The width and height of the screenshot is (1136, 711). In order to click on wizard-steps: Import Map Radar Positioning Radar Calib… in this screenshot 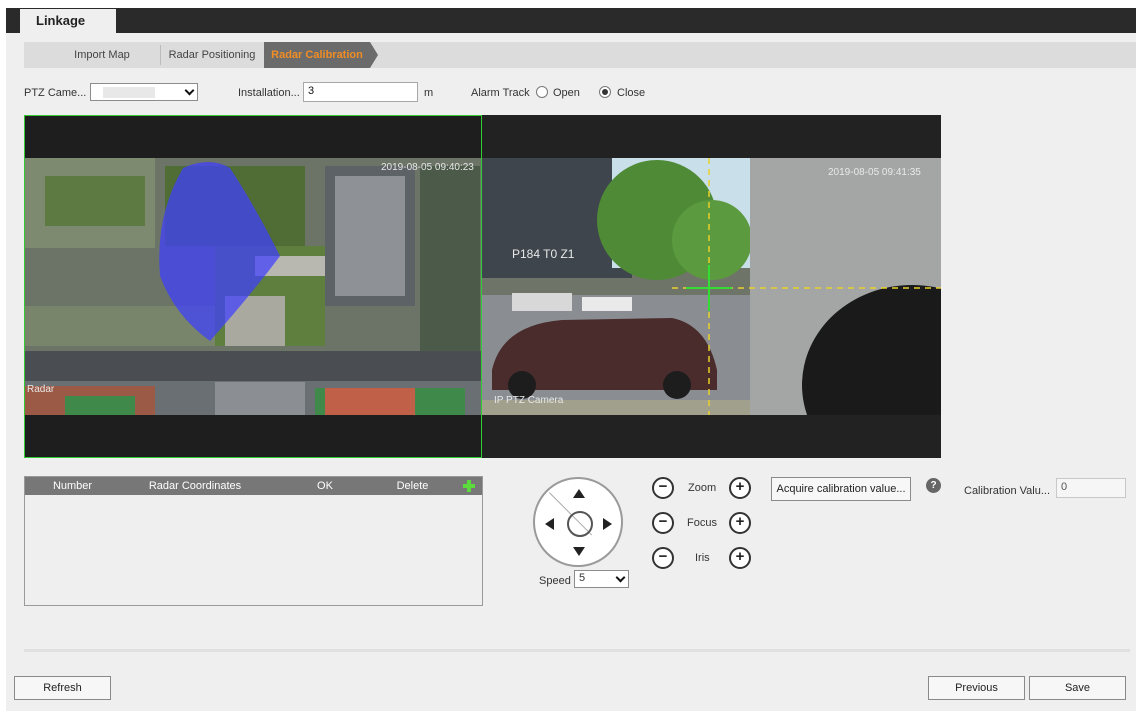, I will do `click(580, 55)`.